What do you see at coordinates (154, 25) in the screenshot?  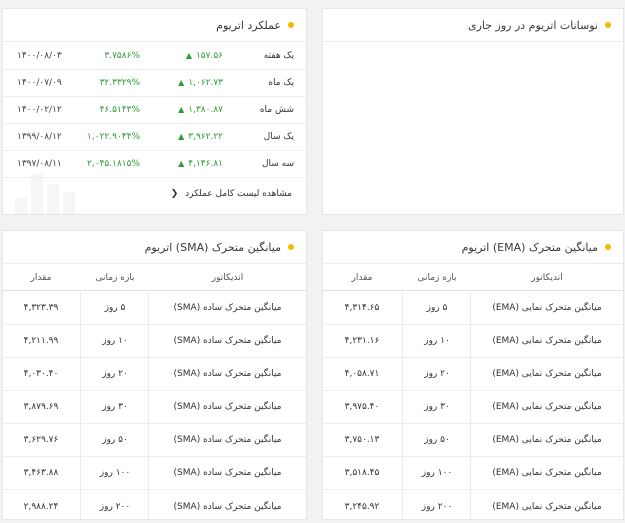 I see `performance-header: عملکرد اتریوم` at bounding box center [154, 25].